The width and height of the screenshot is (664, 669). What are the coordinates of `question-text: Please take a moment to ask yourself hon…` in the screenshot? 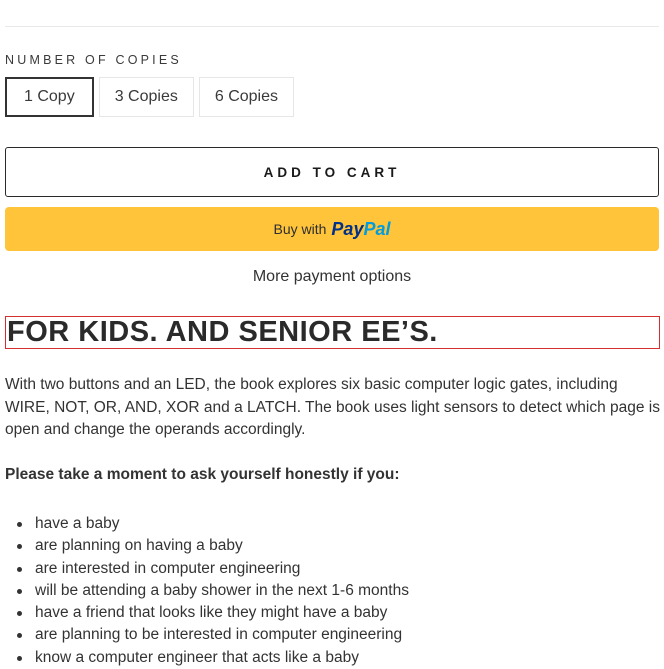 It's located at (202, 474).